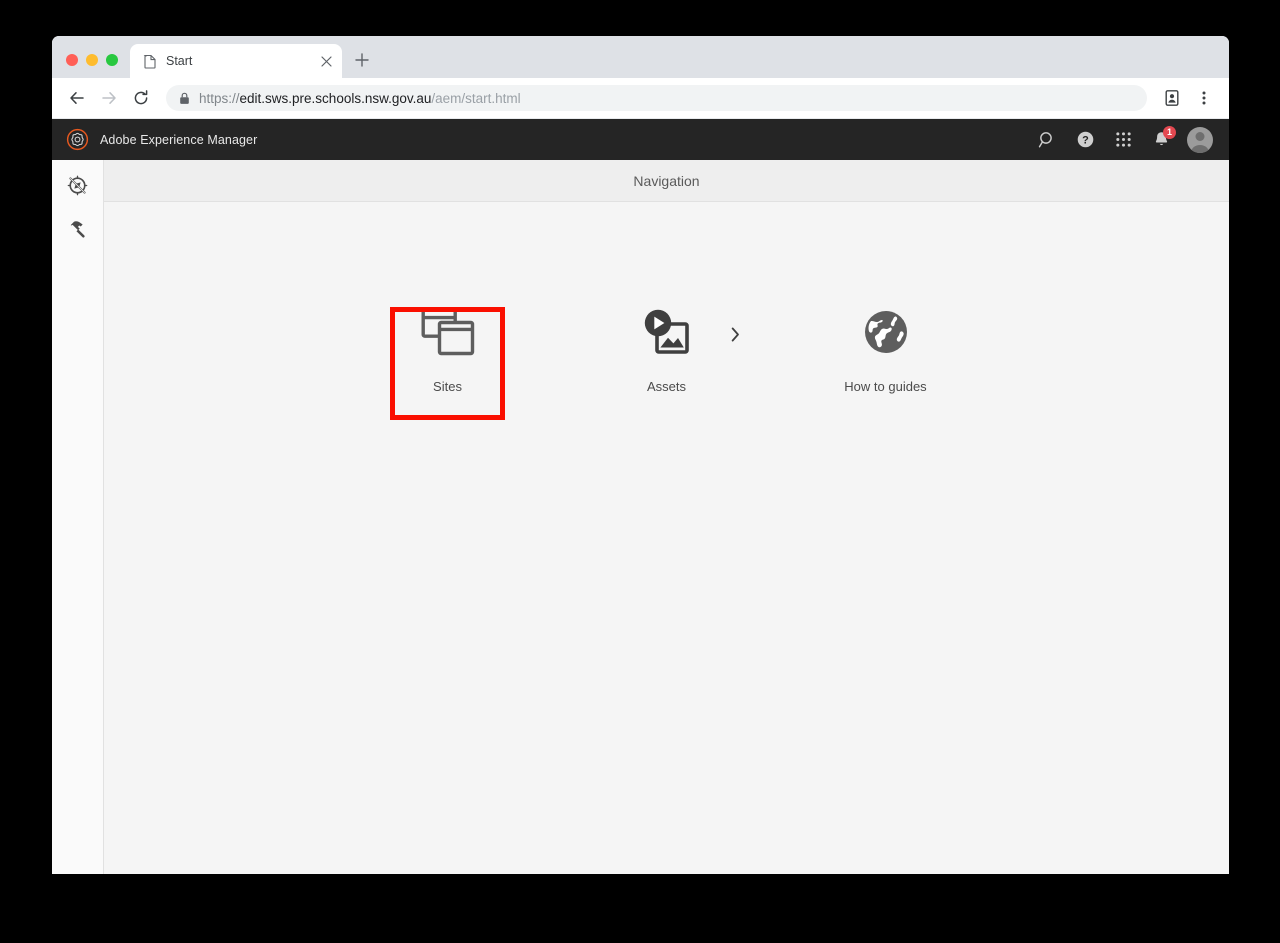  What do you see at coordinates (362, 60) in the screenshot?
I see `new-tab-button` at bounding box center [362, 60].